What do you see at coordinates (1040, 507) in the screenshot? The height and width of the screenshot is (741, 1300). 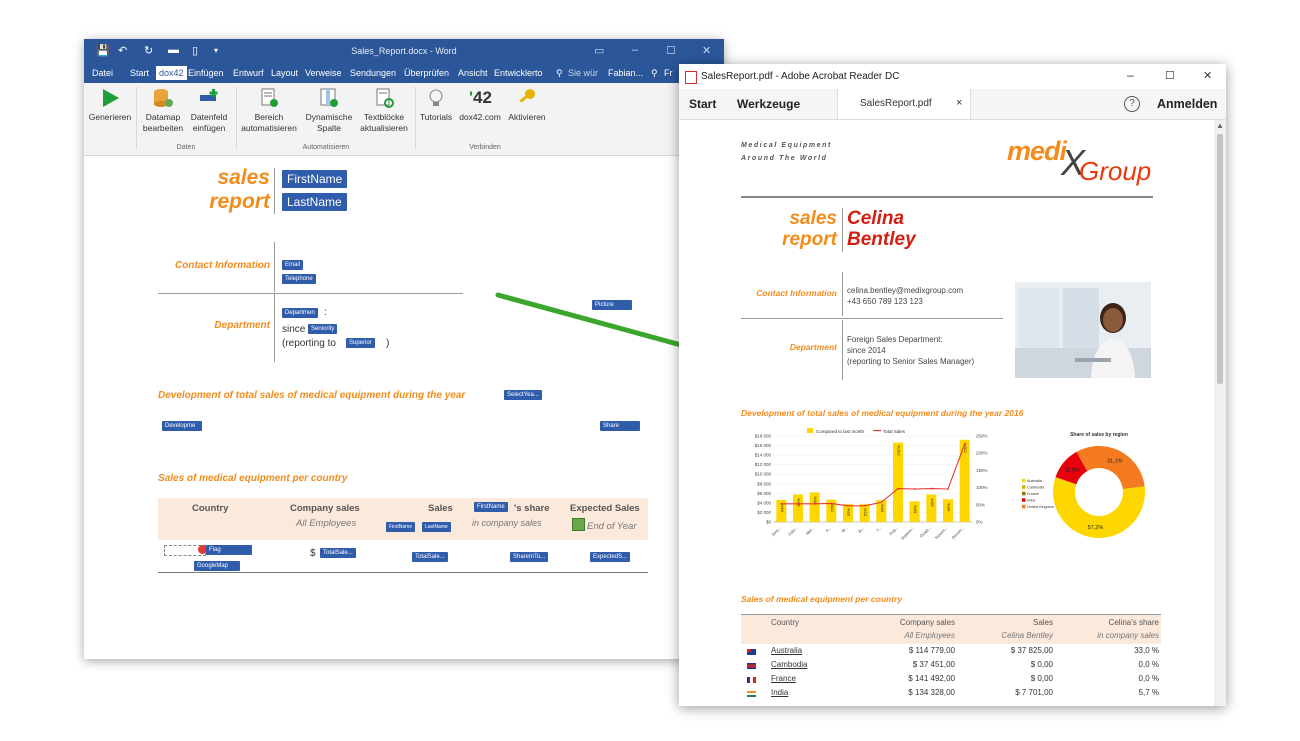 I see `legend-label: United Kingdom` at bounding box center [1040, 507].